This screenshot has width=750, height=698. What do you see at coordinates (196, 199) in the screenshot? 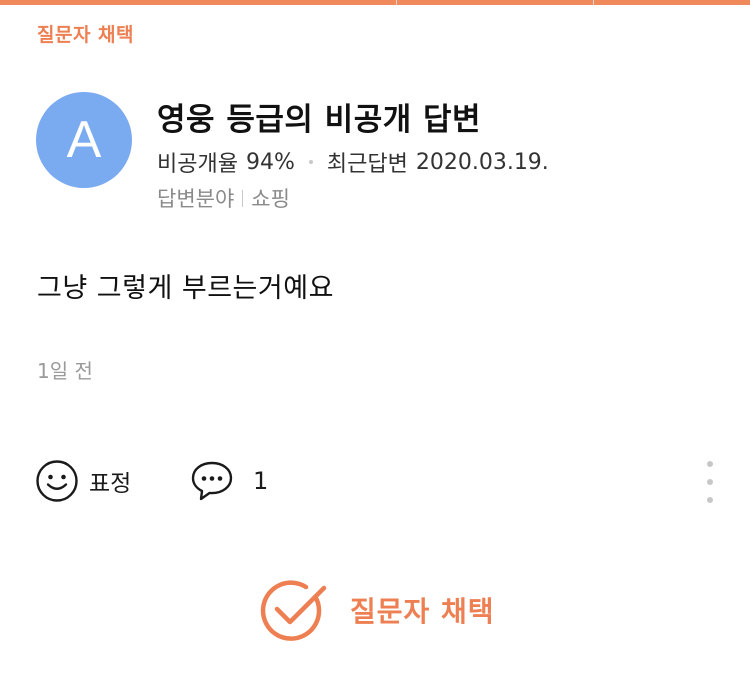
I see `field-label: 답변분야` at bounding box center [196, 199].